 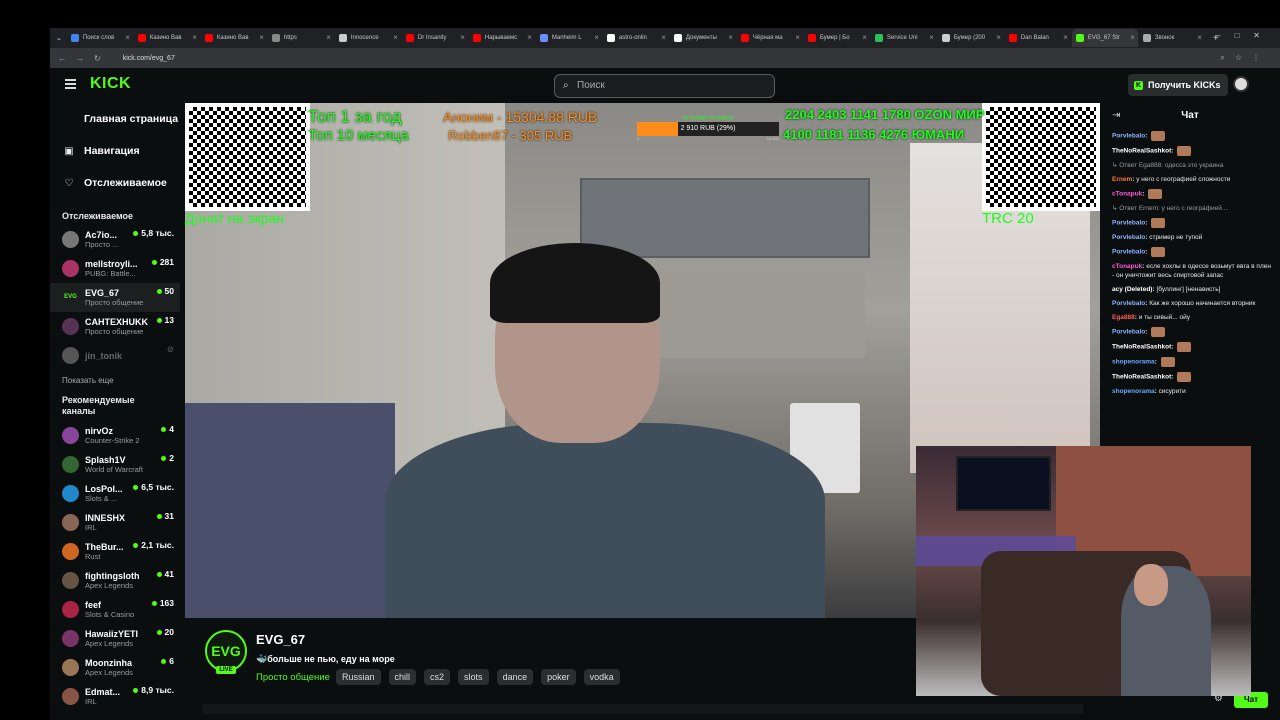 I want to click on chat-message: TheNoRealSashkot:, so click(x=1190, y=377).